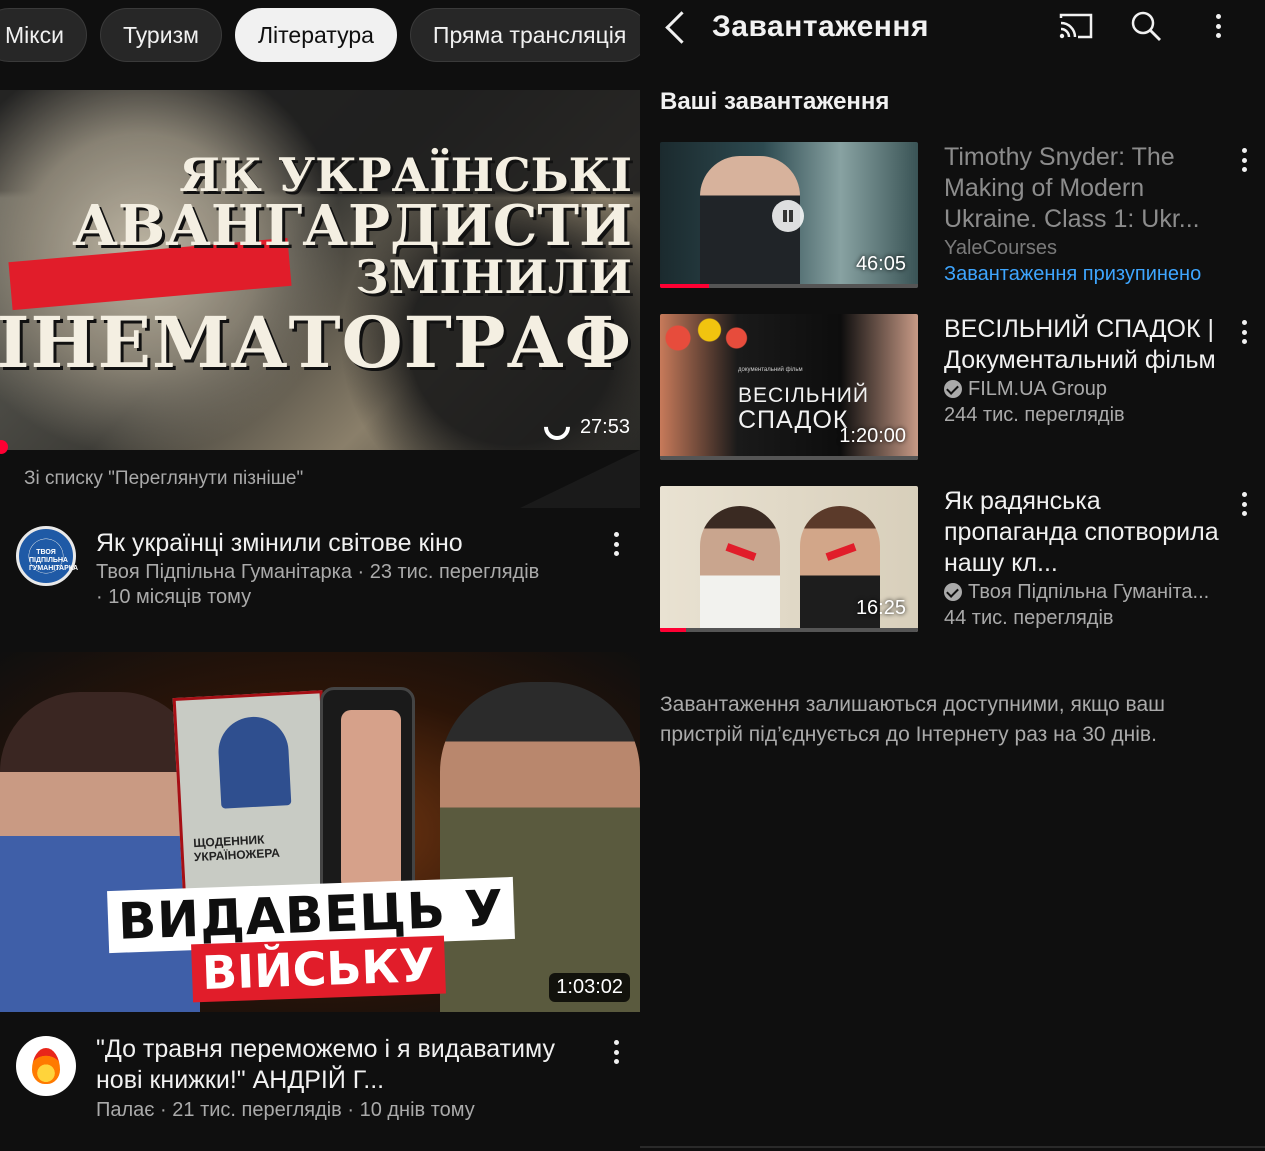 This screenshot has width=1265, height=1151. I want to click on channel-avatar, so click(46, 1066).